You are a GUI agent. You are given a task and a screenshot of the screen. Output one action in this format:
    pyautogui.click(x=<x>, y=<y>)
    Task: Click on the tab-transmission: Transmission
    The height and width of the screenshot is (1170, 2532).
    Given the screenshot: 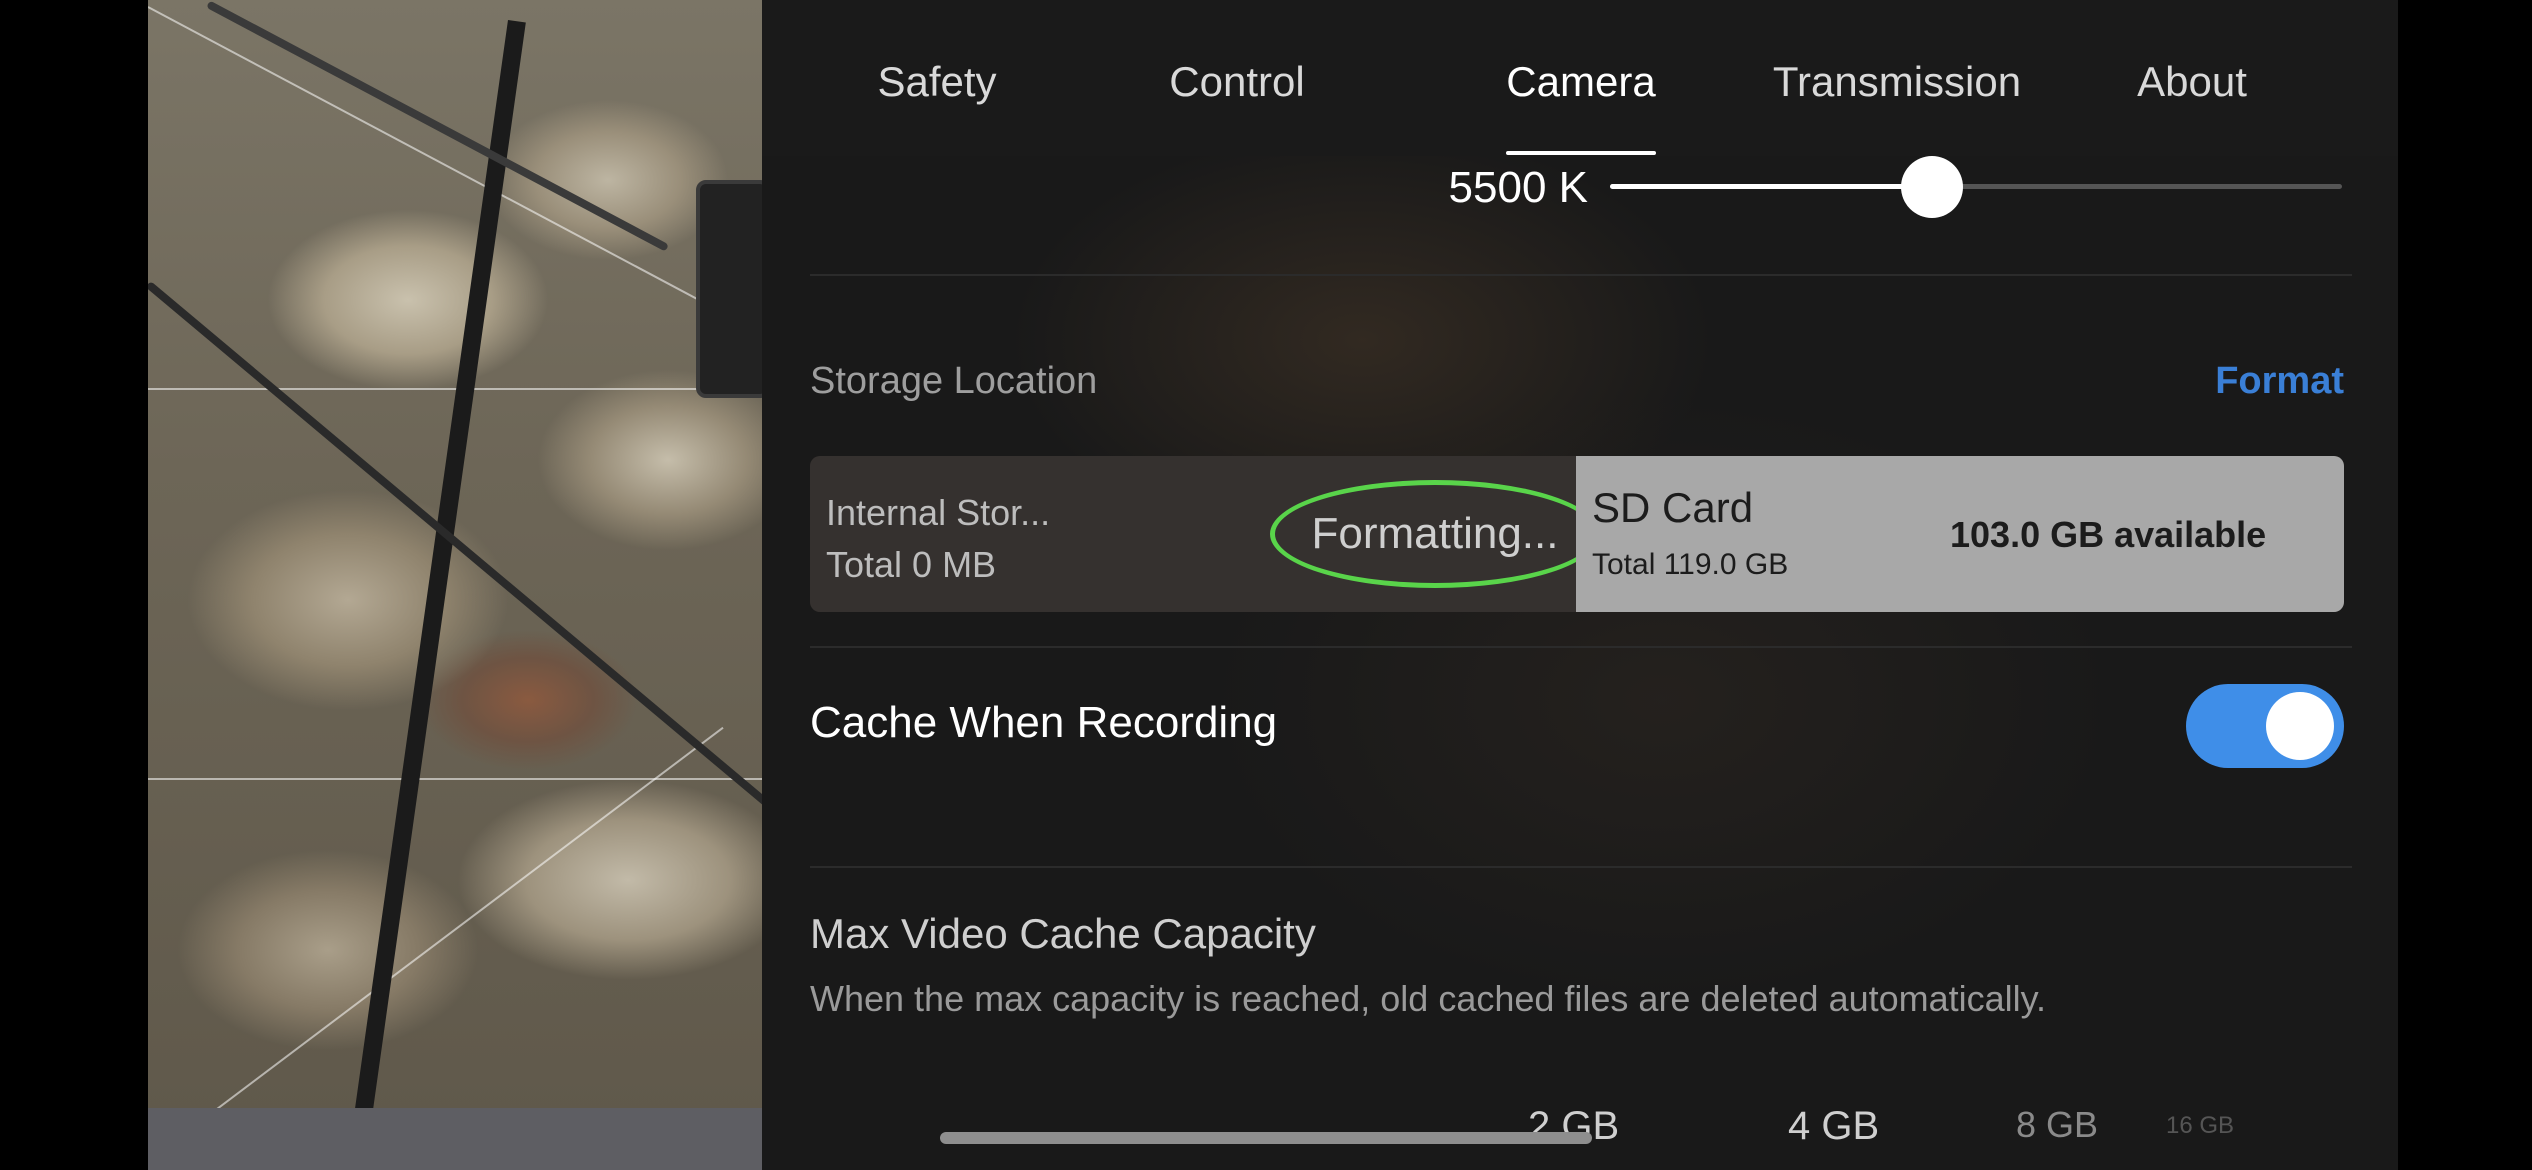 What is the action you would take?
    pyautogui.click(x=1897, y=82)
    